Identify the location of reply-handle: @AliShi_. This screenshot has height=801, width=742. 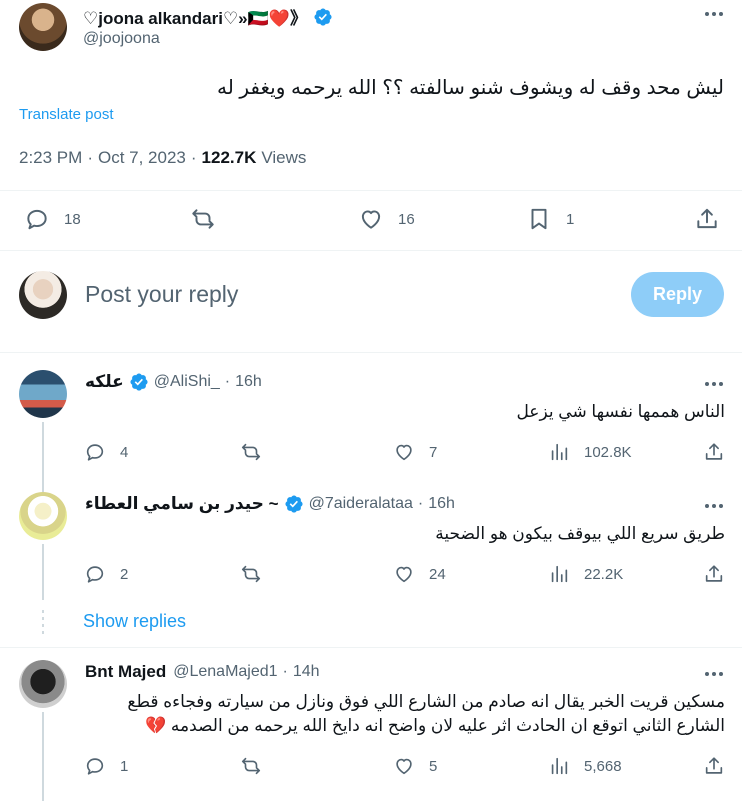
(187, 382).